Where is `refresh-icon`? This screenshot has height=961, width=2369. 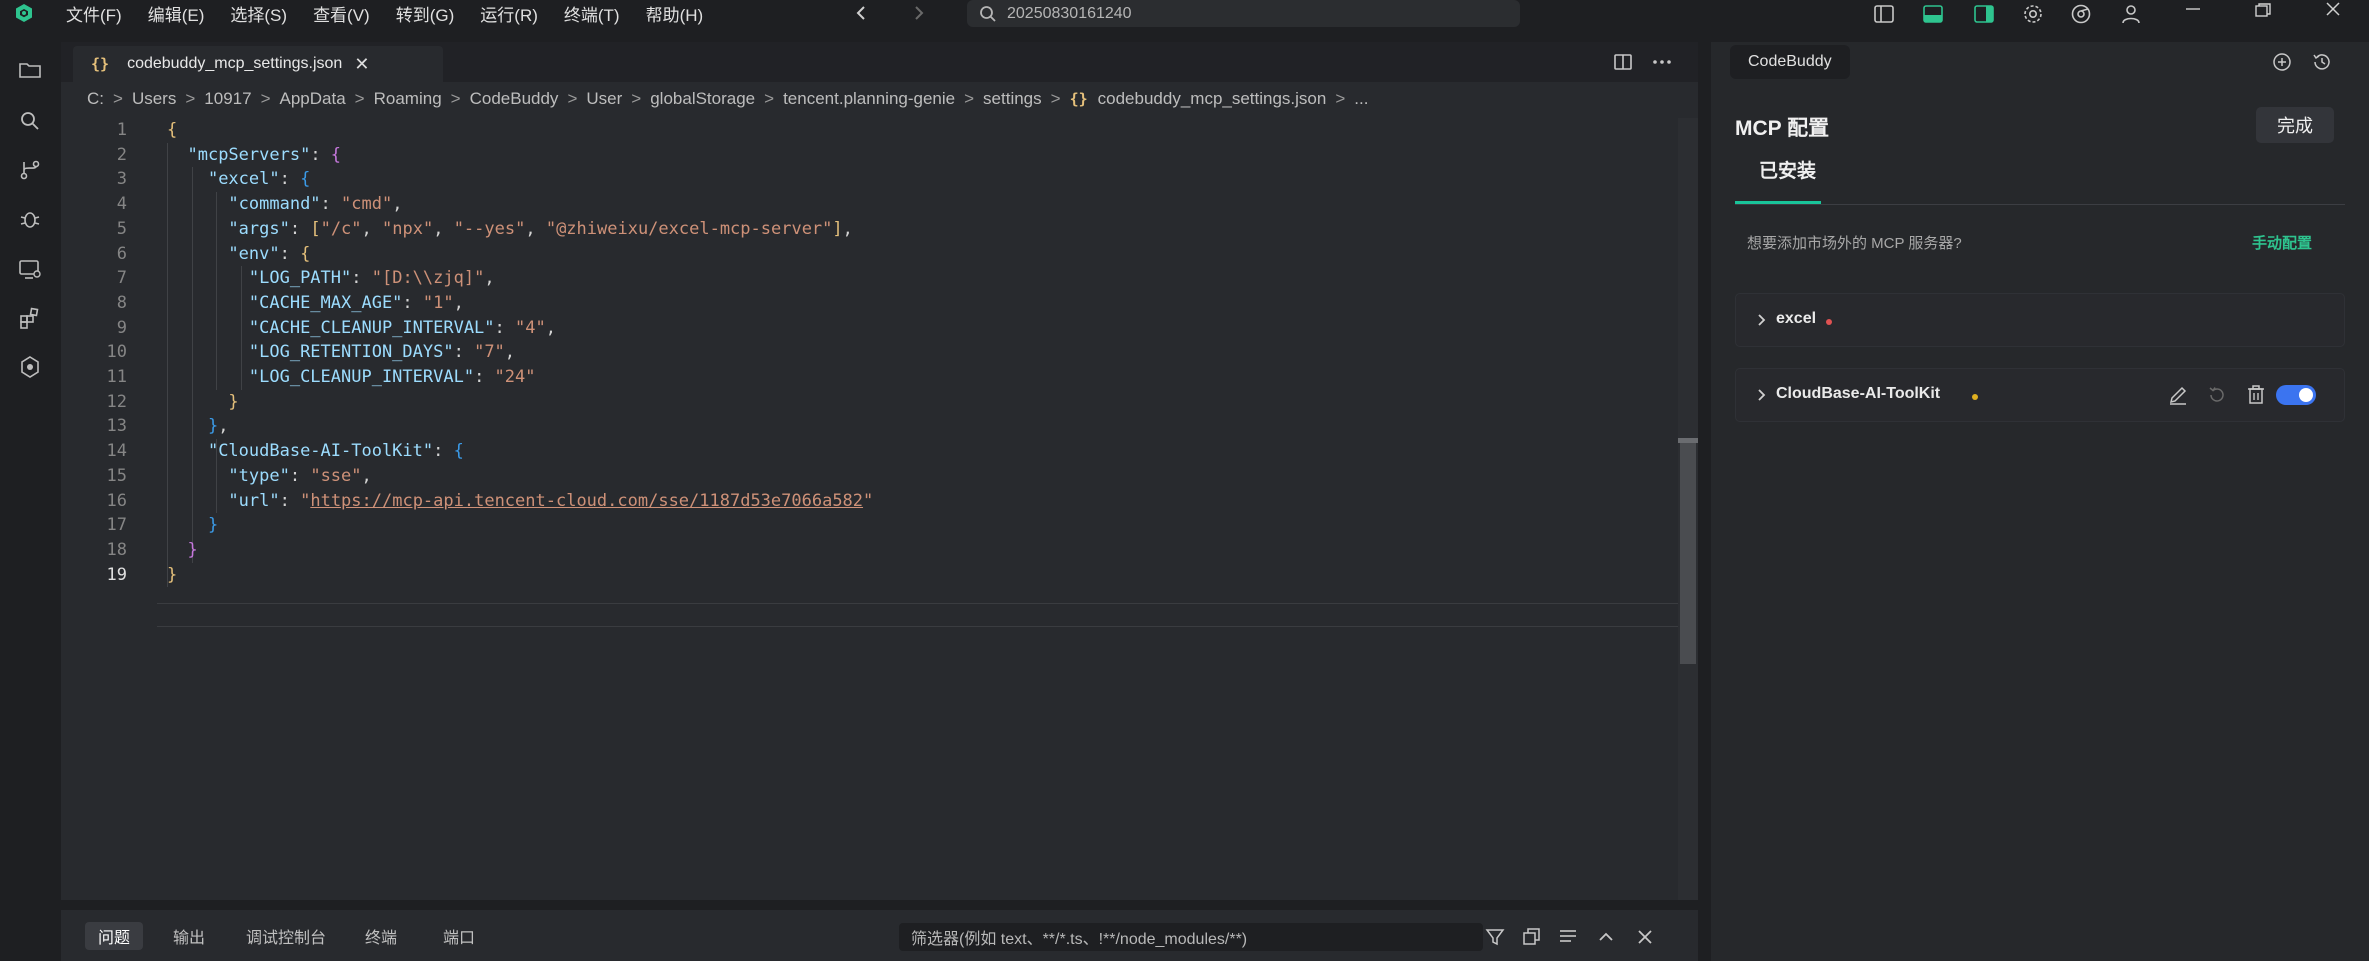
refresh-icon is located at coordinates (2217, 395).